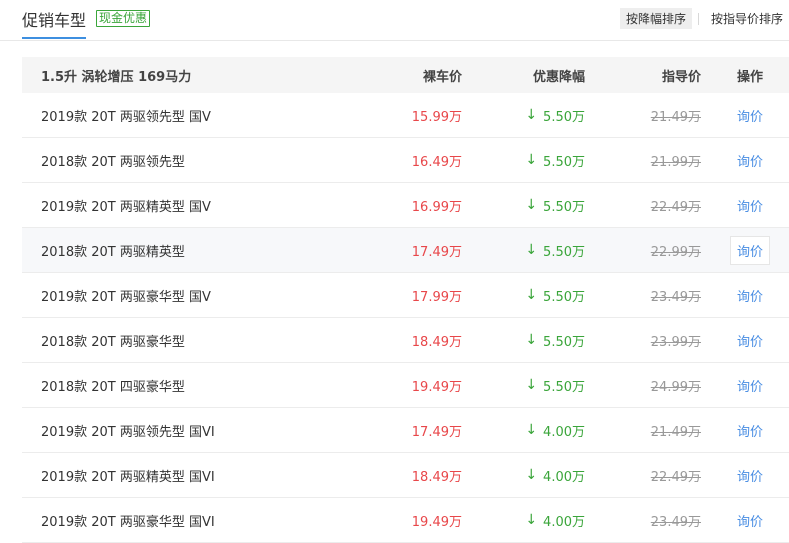 This screenshot has height=543, width=789. What do you see at coordinates (675, 162) in the screenshot?
I see `msrp-price: 21.99万` at bounding box center [675, 162].